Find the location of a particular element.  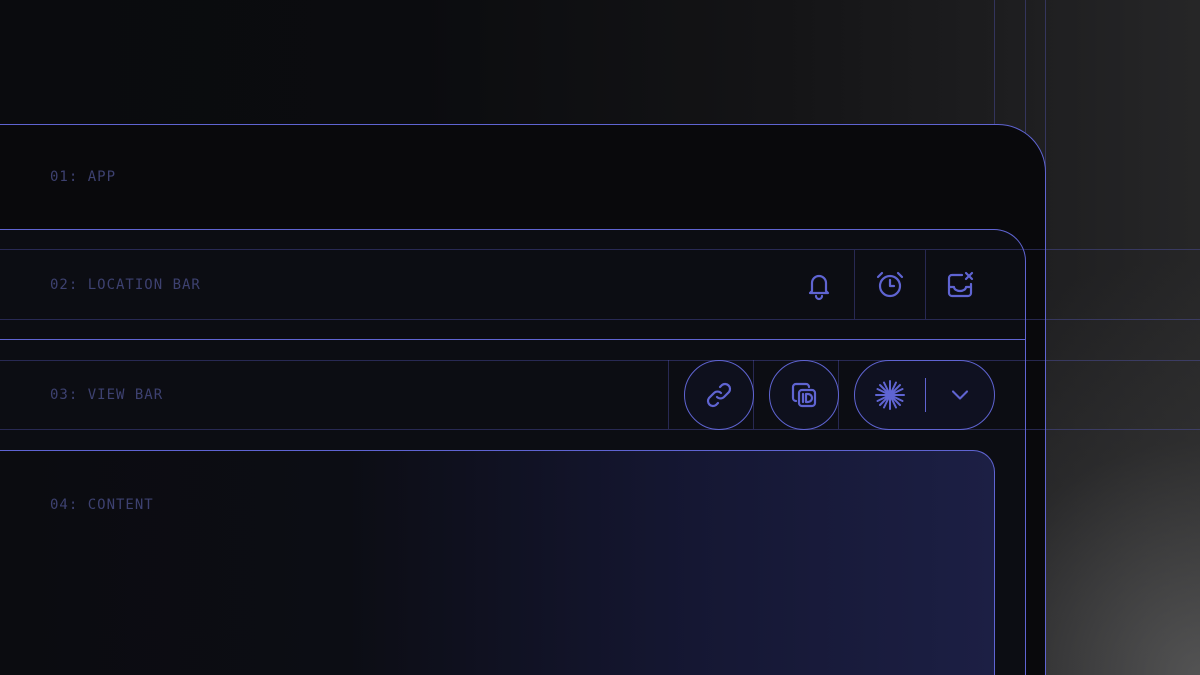

copy-id-button is located at coordinates (804, 395).